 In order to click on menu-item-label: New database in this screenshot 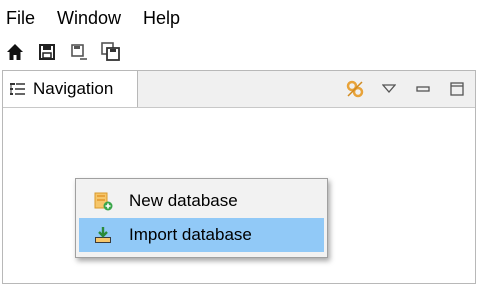, I will do `click(183, 200)`.